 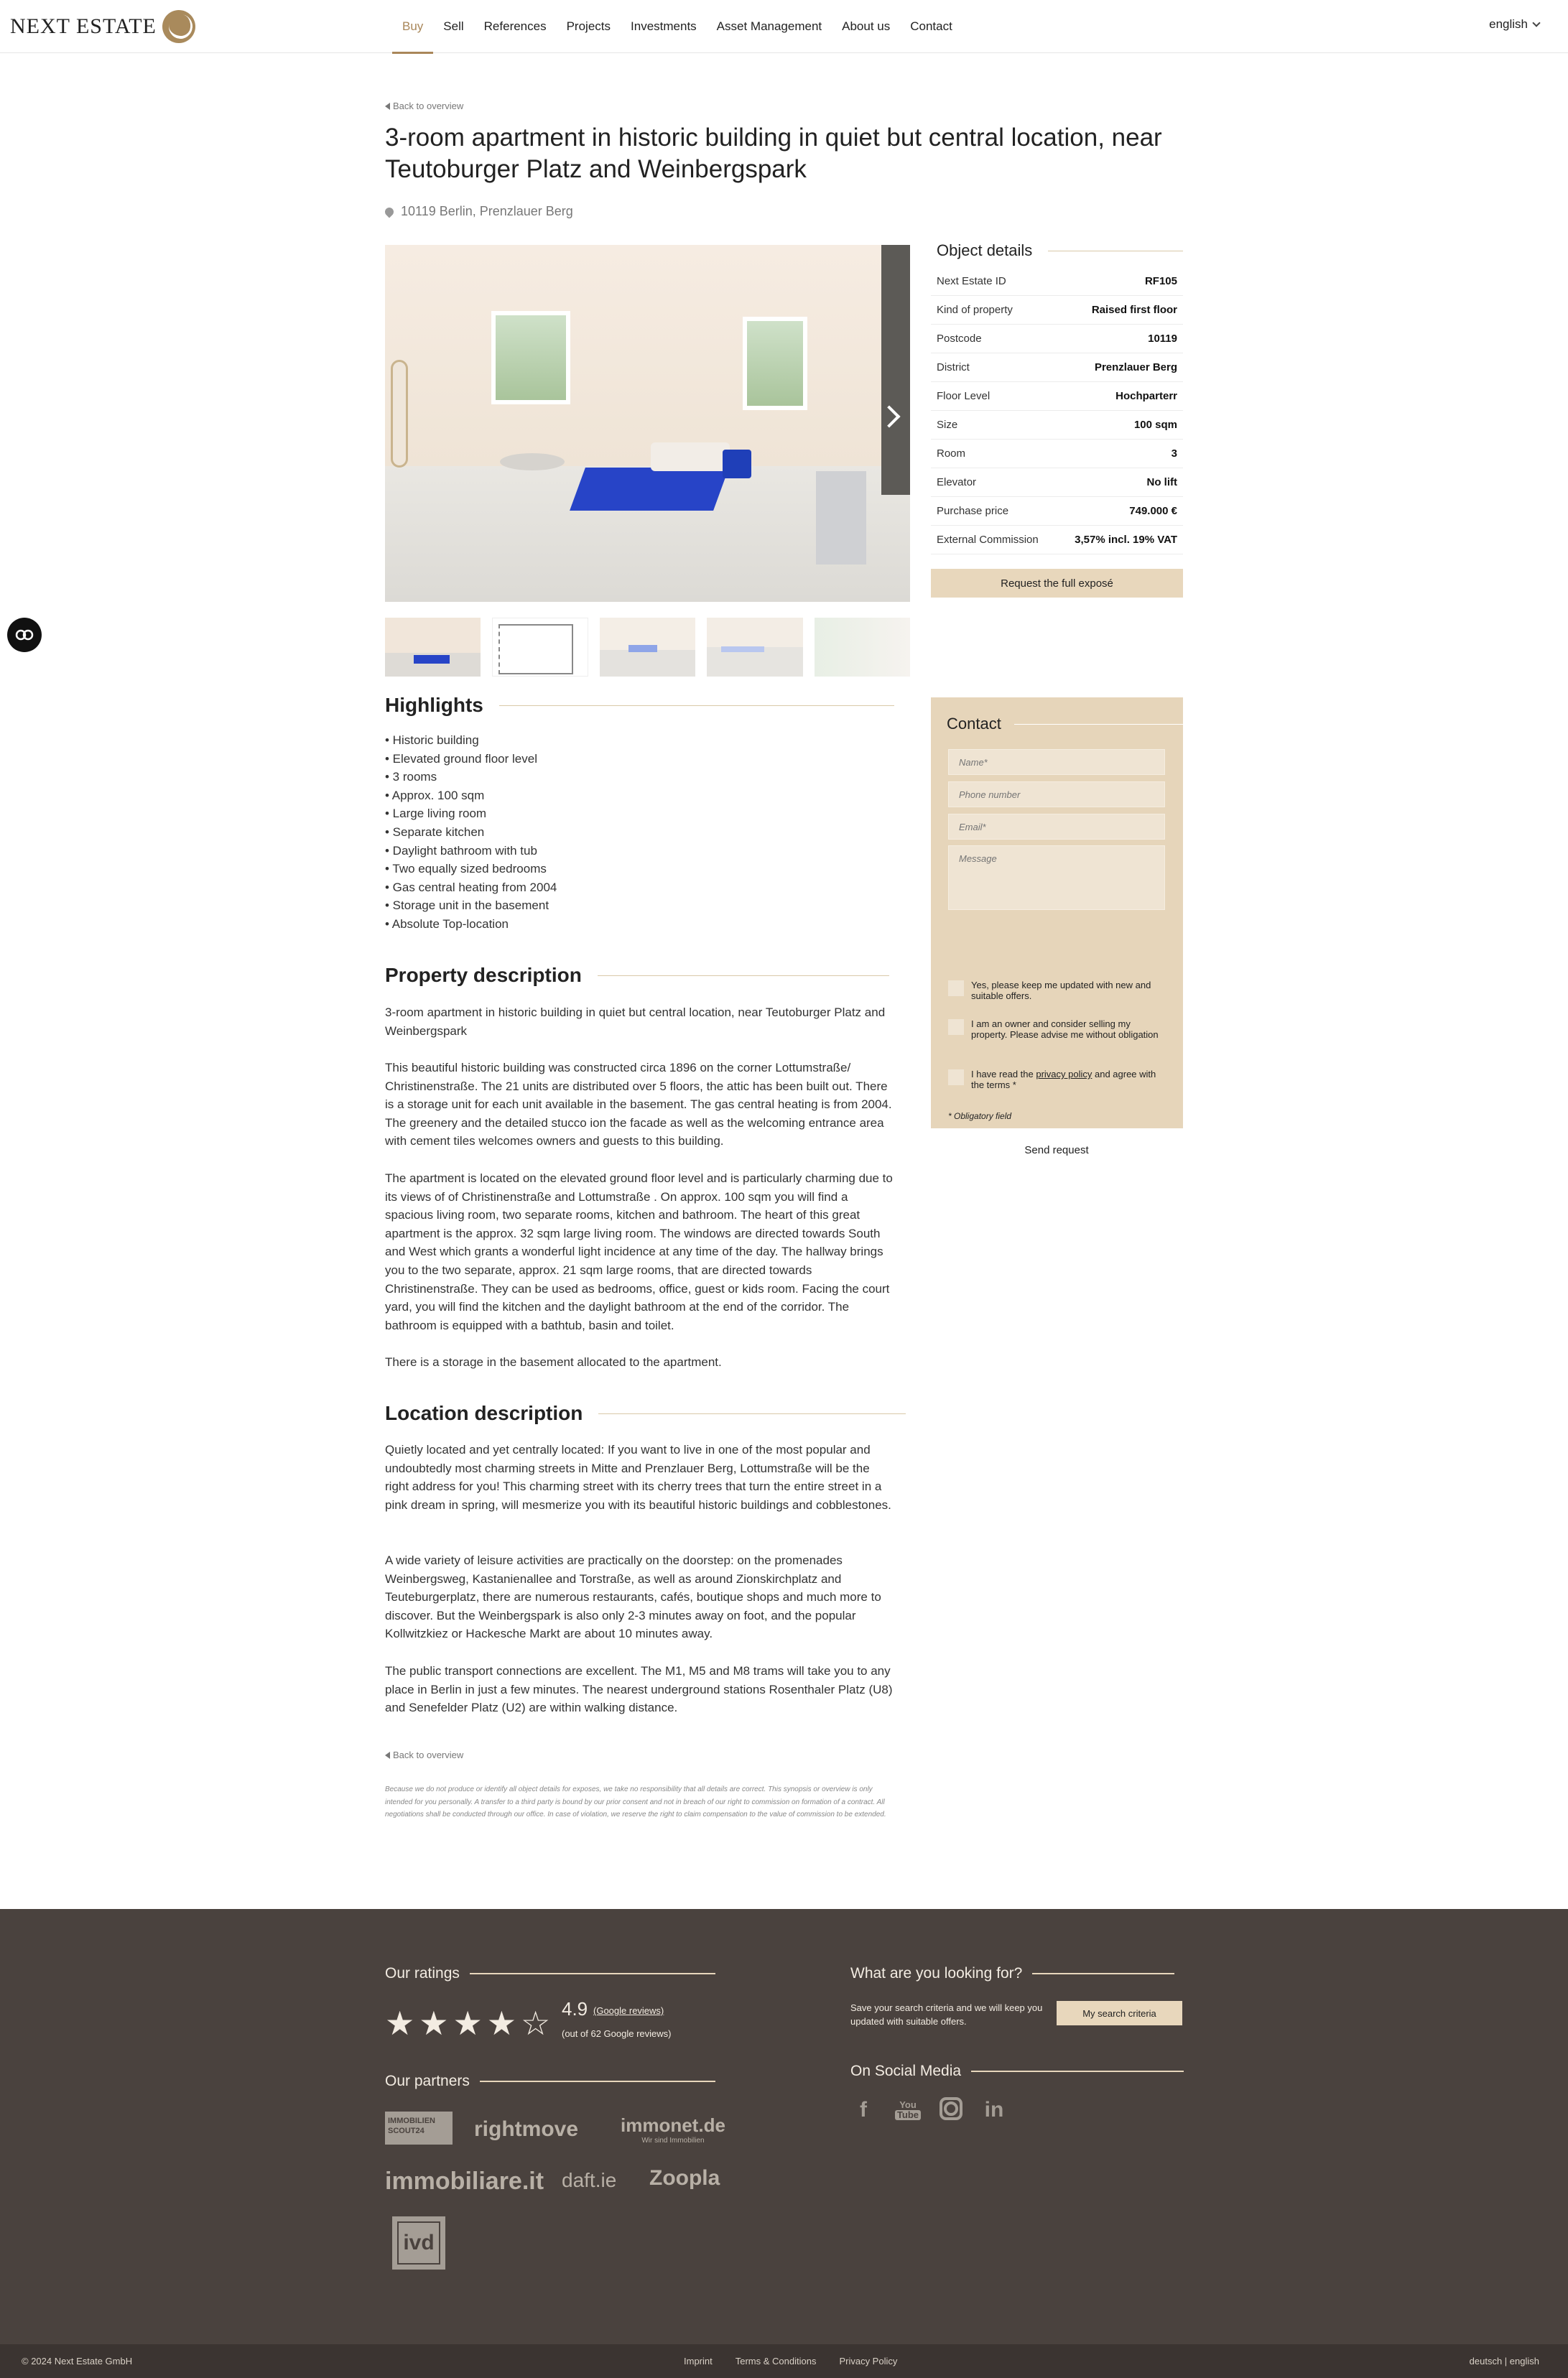 I want to click on social-heading: On Social Media, so click(x=1017, y=2071).